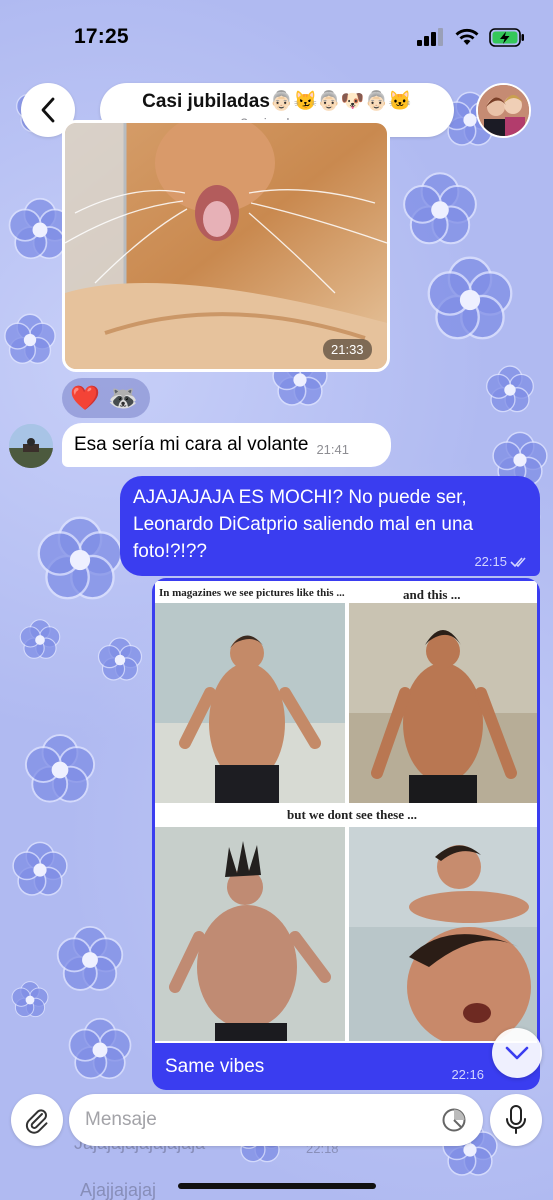 The width and height of the screenshot is (553, 1200). I want to click on incoming-message: Esa sería mi cara al volante 21:41, so click(226, 445).